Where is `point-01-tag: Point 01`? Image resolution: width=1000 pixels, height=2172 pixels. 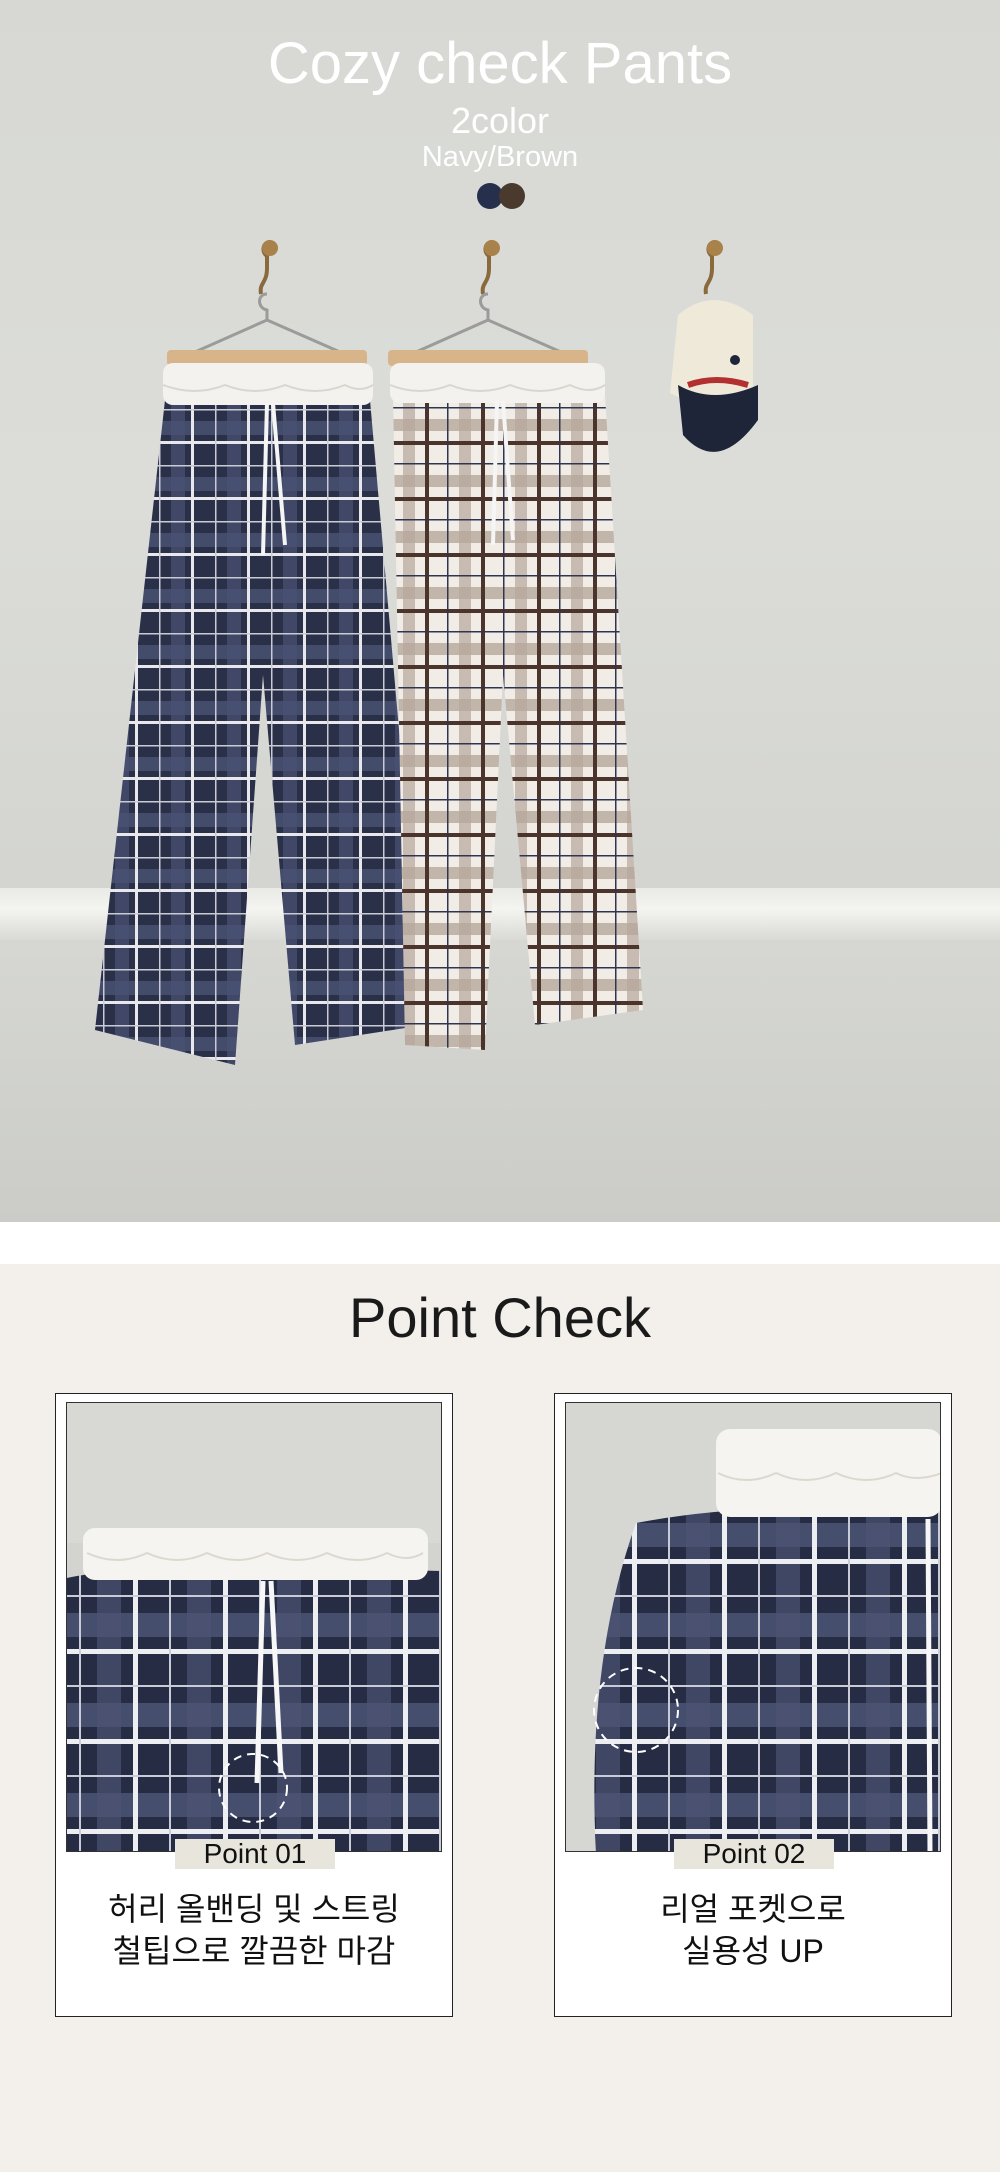
point-01-tag: Point 01 is located at coordinates (255, 1854).